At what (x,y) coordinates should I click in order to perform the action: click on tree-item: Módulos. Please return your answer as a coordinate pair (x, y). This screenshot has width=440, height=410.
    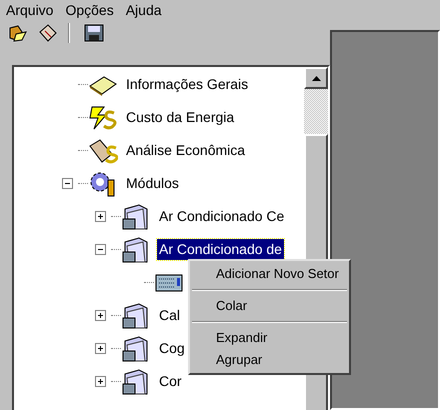
    Looking at the image, I should click on (152, 183).